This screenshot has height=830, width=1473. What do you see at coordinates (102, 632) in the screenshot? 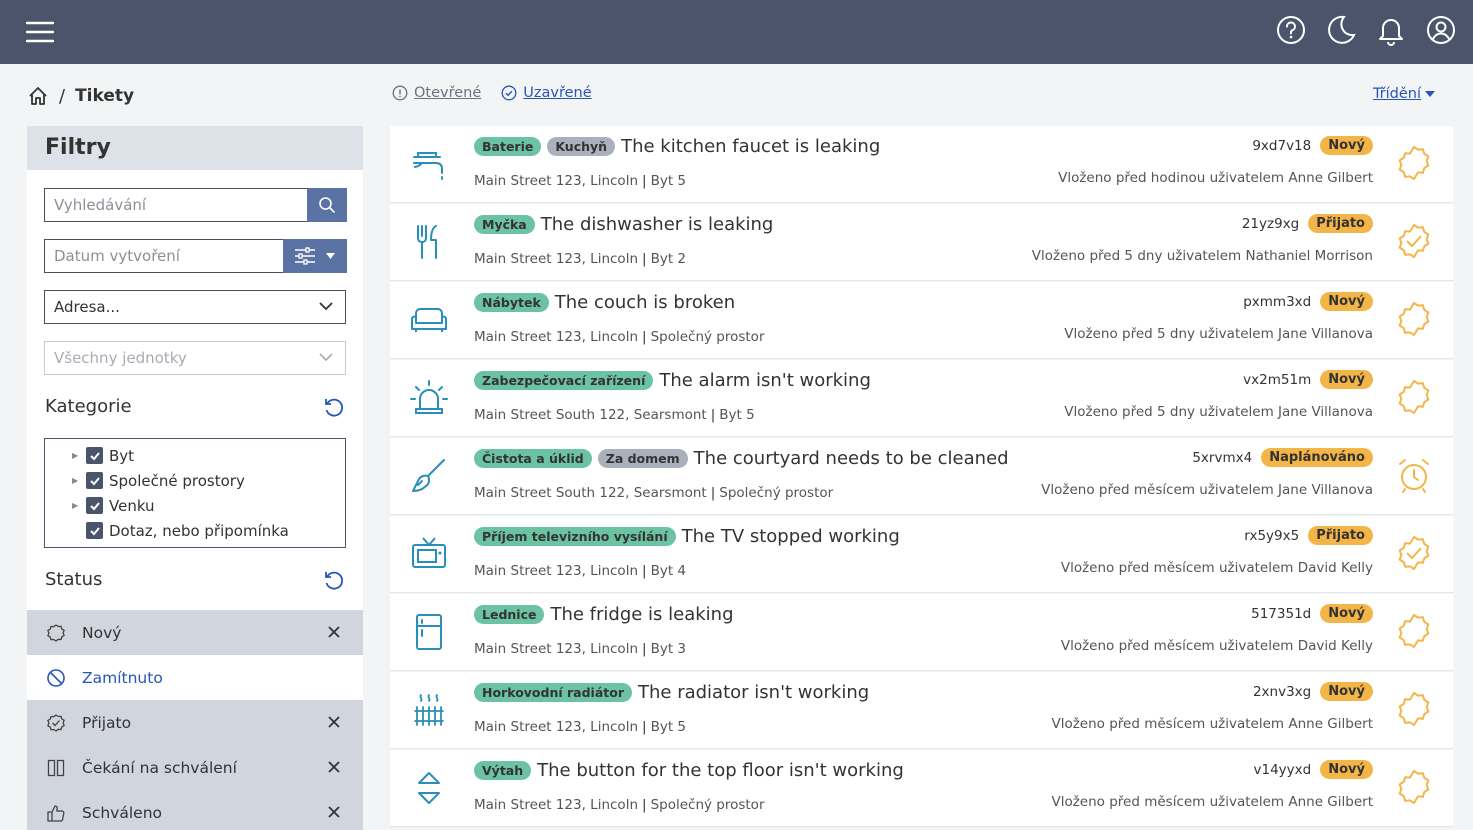
I see `status-label: Nový` at bounding box center [102, 632].